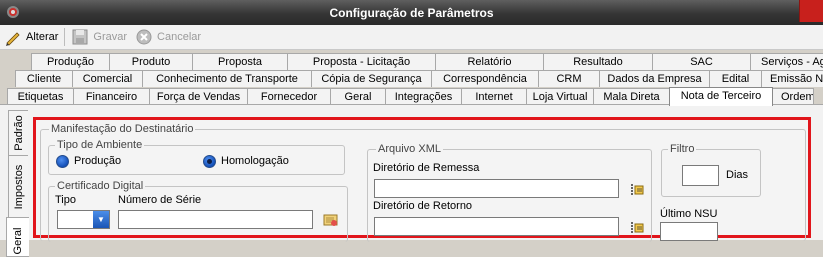 The height and width of the screenshot is (257, 823). Describe the element at coordinates (411, 37) in the screenshot. I see `toolbar: Alterar Gravar Cancelar` at that location.